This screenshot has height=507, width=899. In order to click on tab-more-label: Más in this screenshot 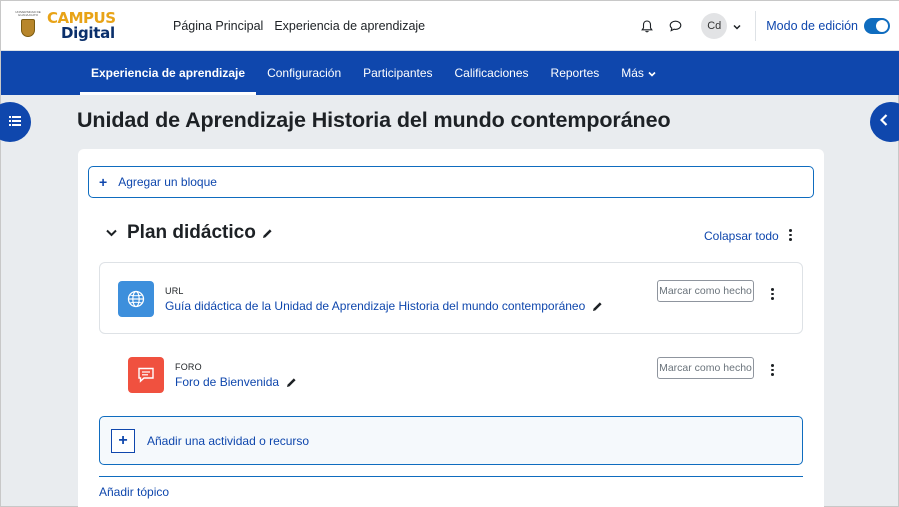, I will do `click(632, 73)`.